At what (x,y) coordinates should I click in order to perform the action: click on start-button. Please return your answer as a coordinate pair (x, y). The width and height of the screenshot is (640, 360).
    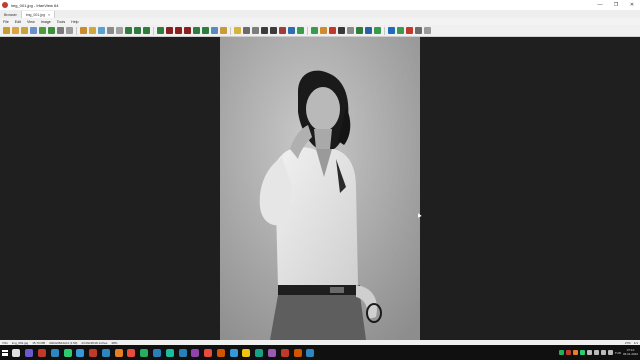
    Looking at the image, I should click on (5, 352).